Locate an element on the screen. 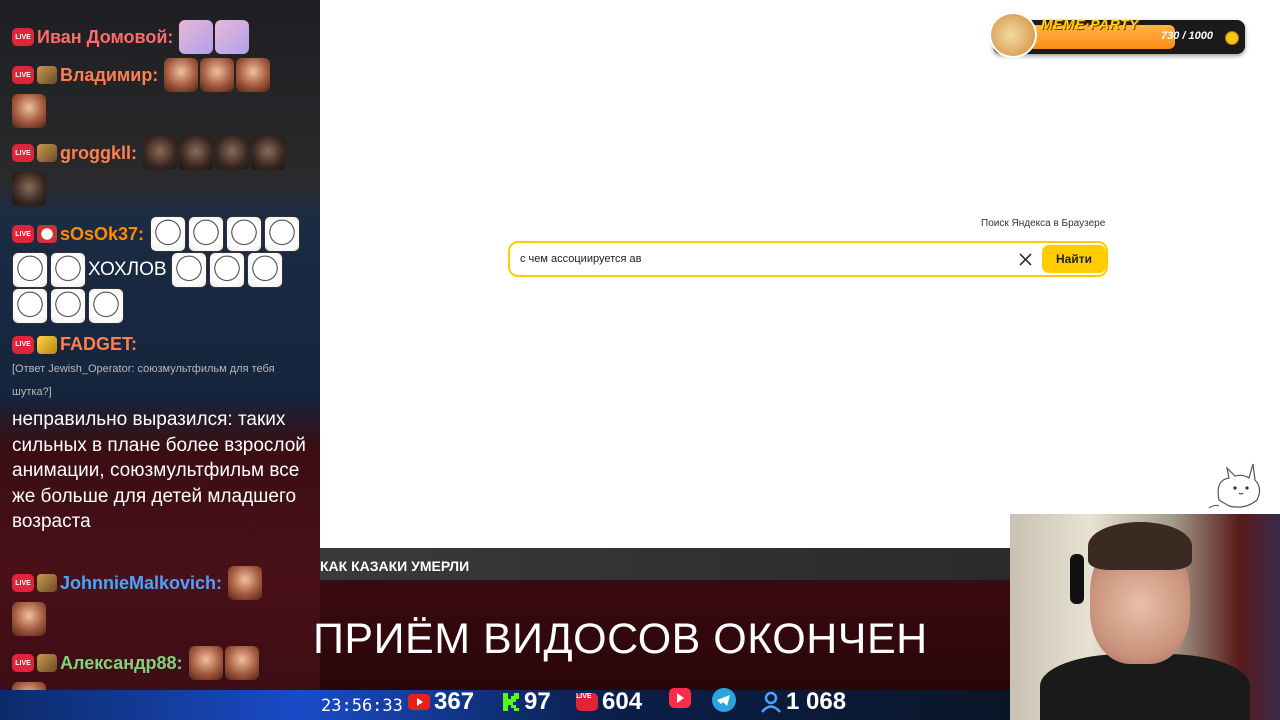 The height and width of the screenshot is (720, 1280). coin-icon is located at coordinates (1232, 38).